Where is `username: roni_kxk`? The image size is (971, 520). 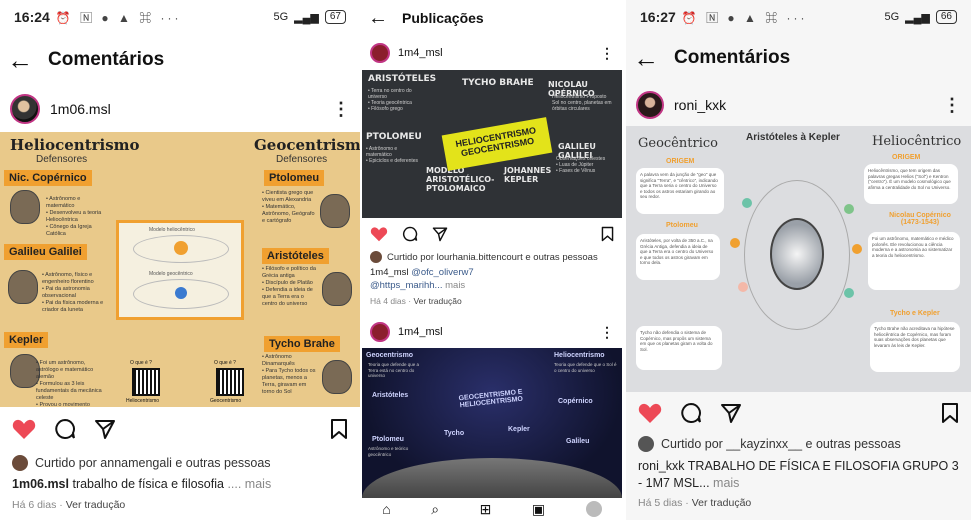
username: roni_kxk is located at coordinates (700, 105).